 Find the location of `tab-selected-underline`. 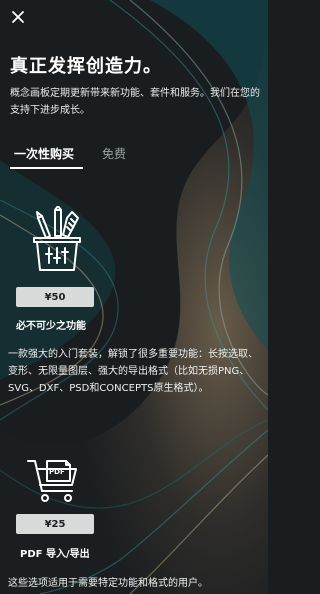

tab-selected-underline is located at coordinates (46, 168).